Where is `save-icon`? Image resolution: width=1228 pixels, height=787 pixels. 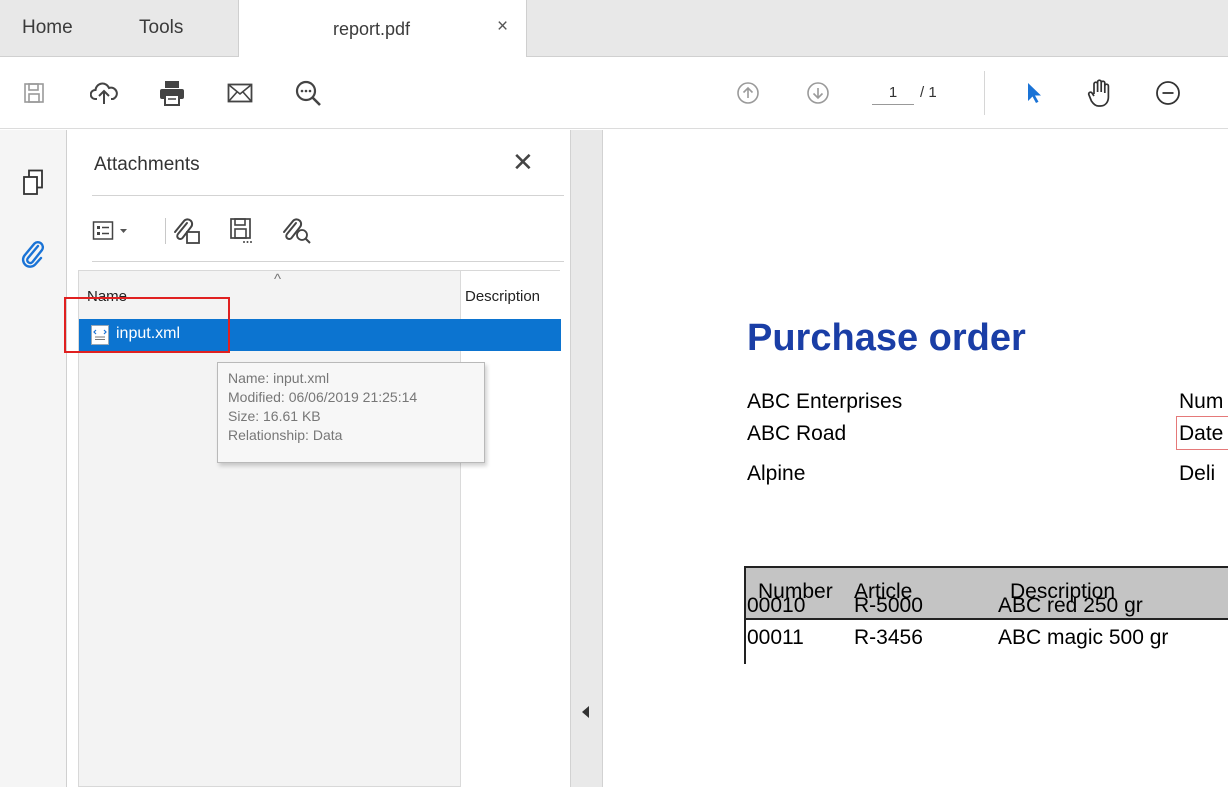 save-icon is located at coordinates (34, 93).